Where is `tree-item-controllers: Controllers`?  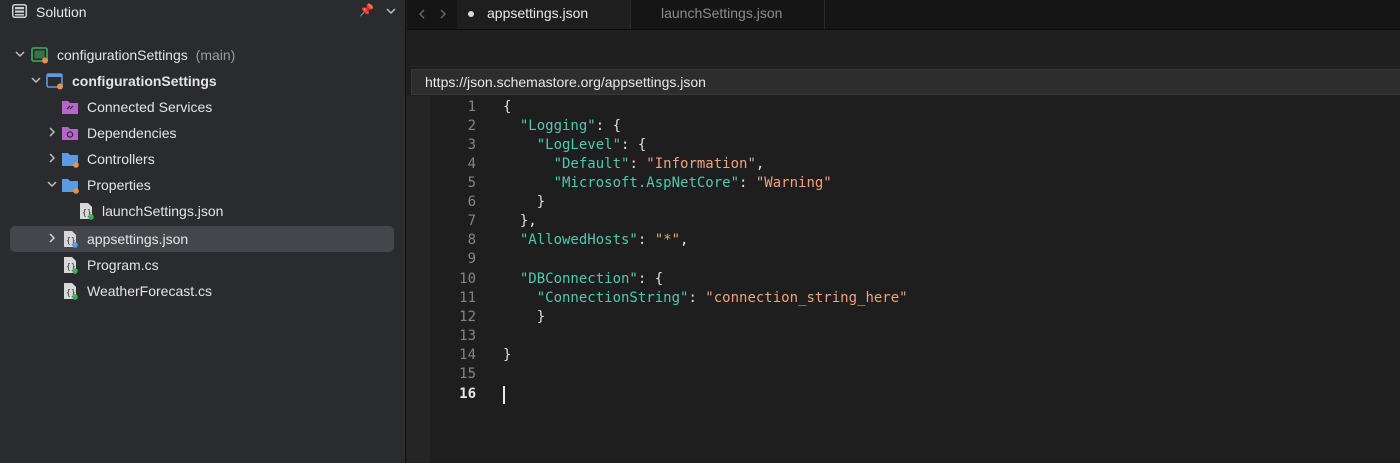 tree-item-controllers: Controllers is located at coordinates (203, 159).